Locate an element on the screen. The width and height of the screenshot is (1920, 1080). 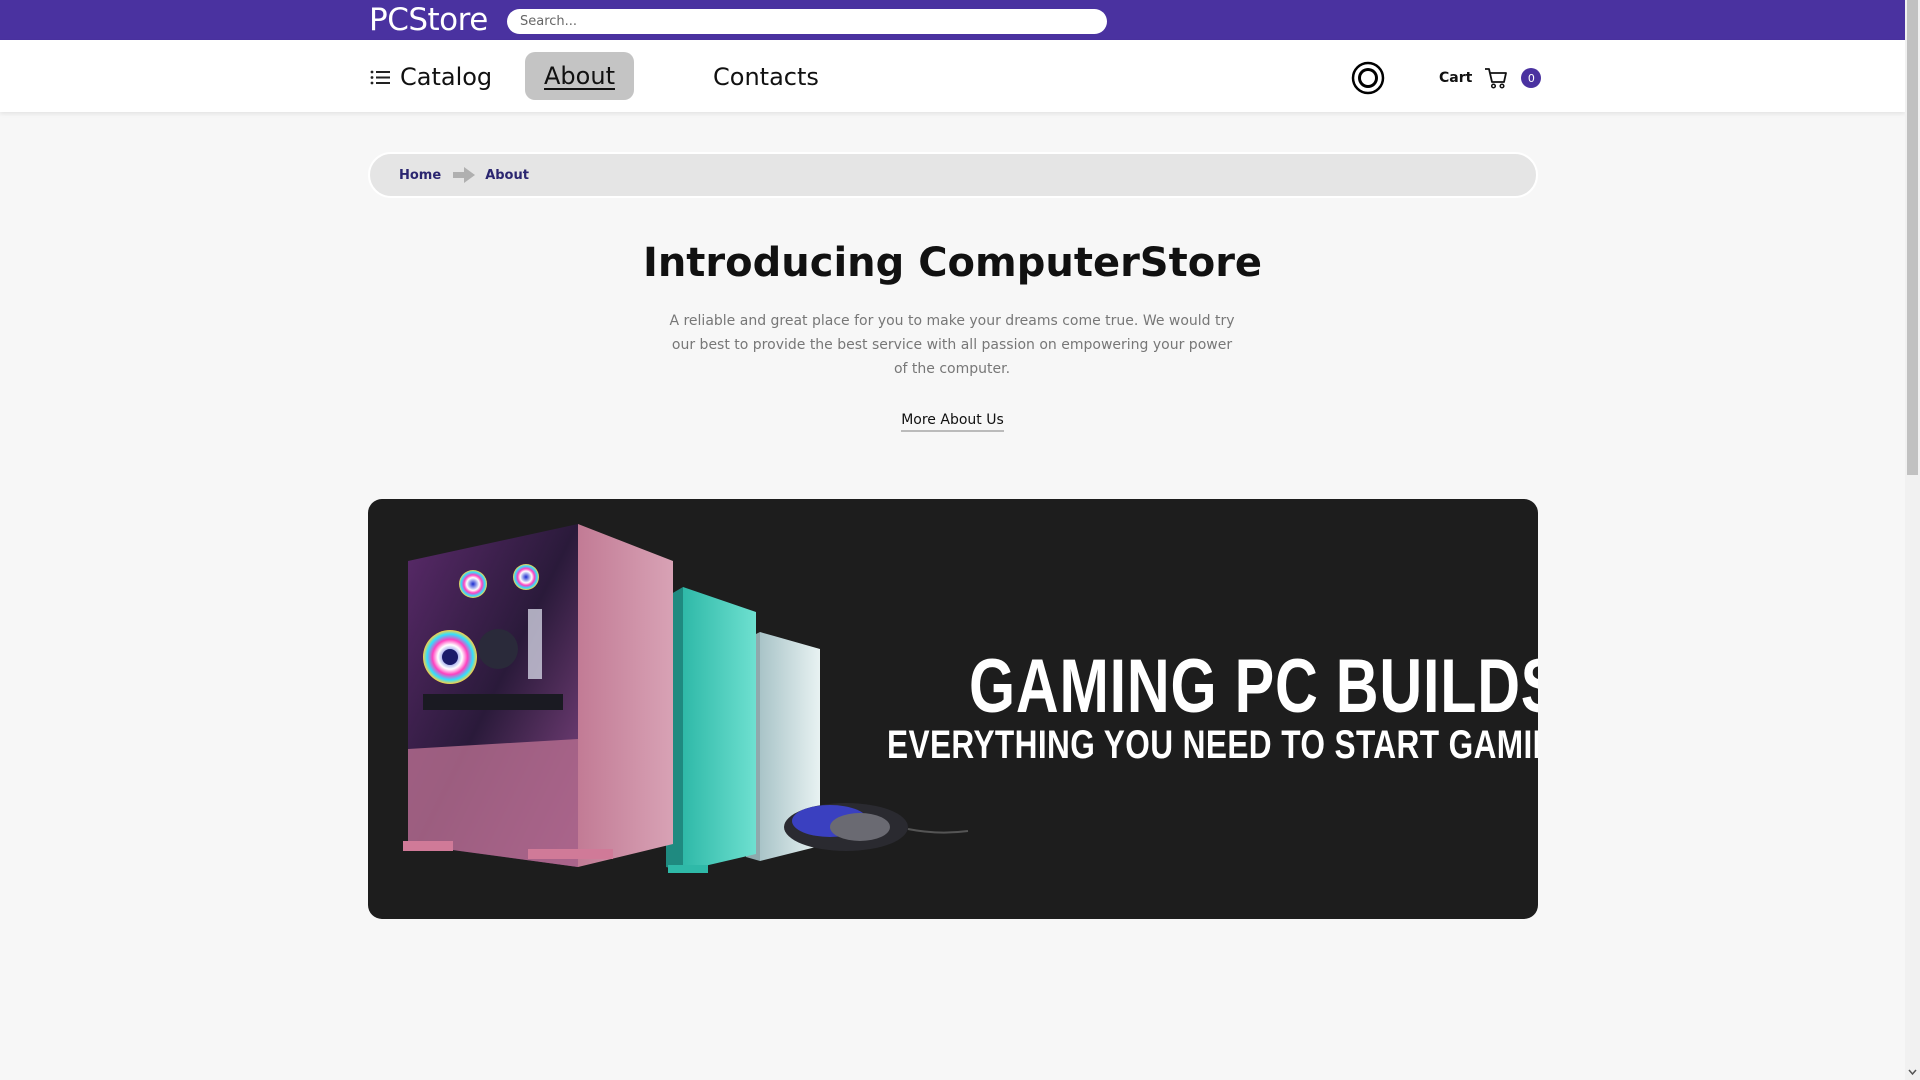
more-about-container: More About Us is located at coordinates (952, 420).